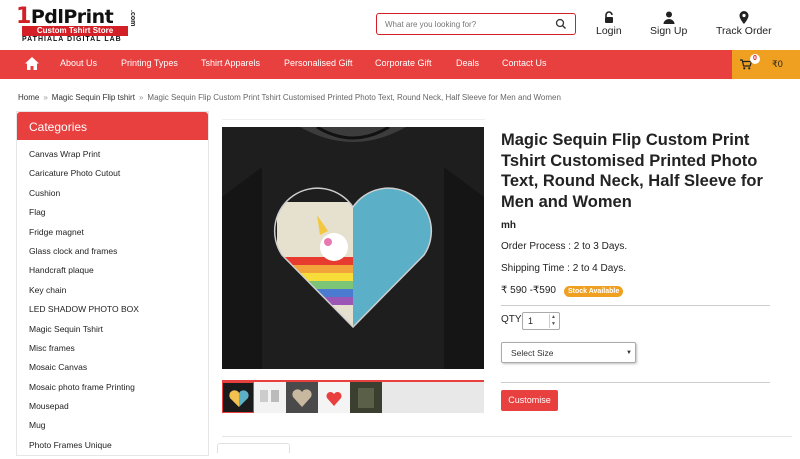  What do you see at coordinates (531, 321) in the screenshot?
I see `qty-value: 1` at bounding box center [531, 321].